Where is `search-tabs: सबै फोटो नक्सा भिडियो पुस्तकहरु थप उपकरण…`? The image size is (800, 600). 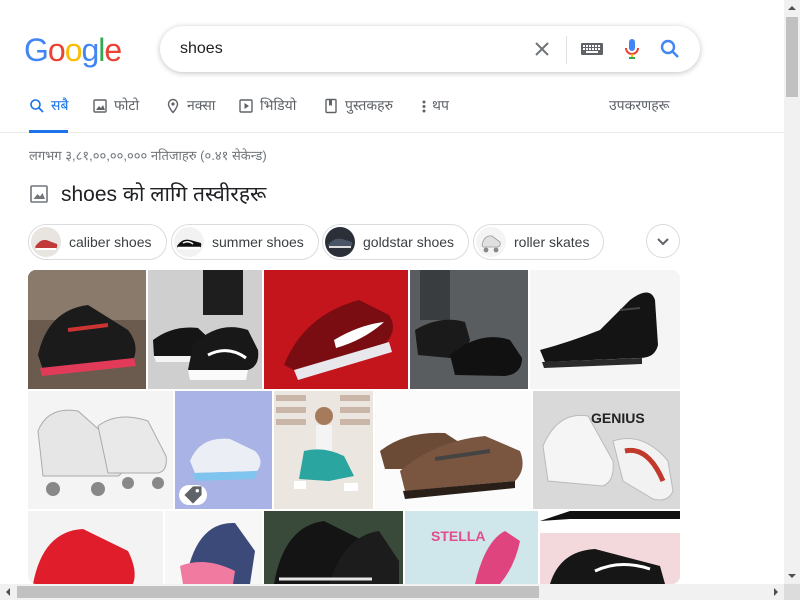
search-tabs: सबै फोटो नक्सा भिडियो पुस्तकहरु थप उपकरण… is located at coordinates (392, 114).